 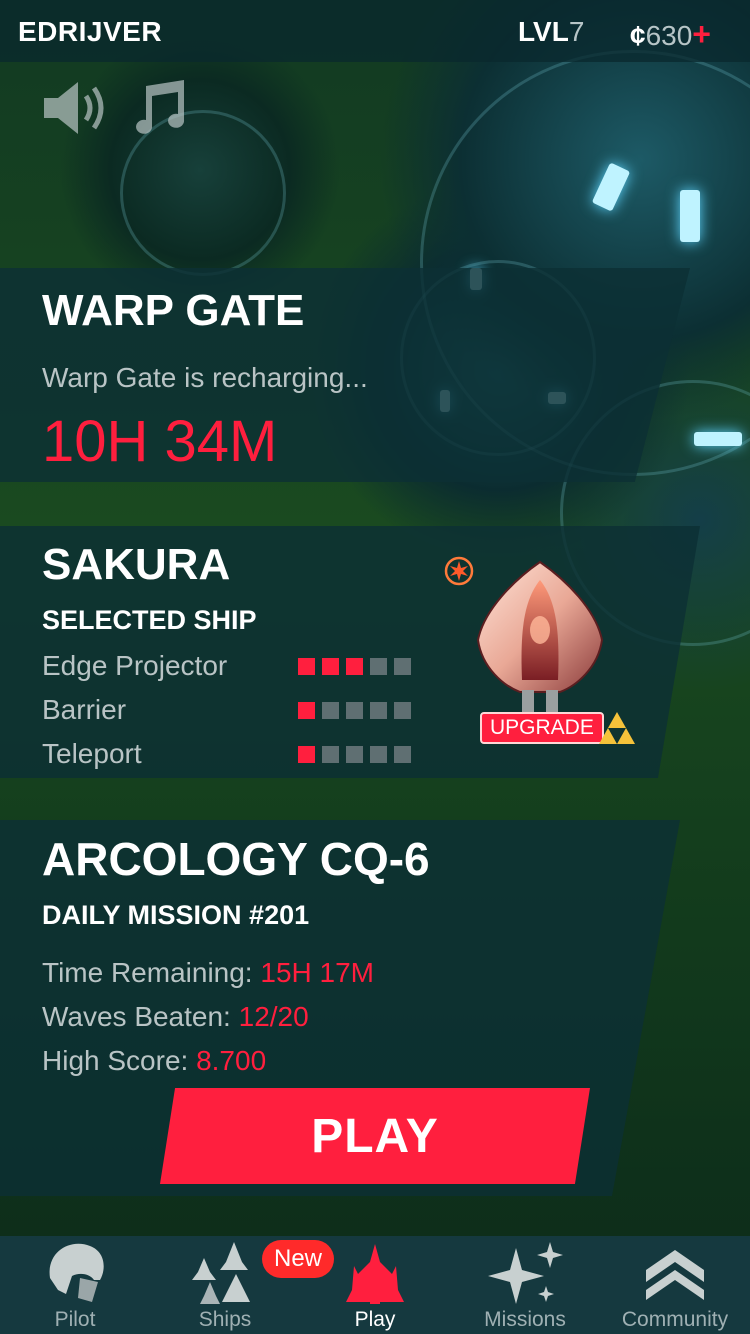 I want to click on stat-row-edge-projector: Edge Projector, so click(x=232, y=666).